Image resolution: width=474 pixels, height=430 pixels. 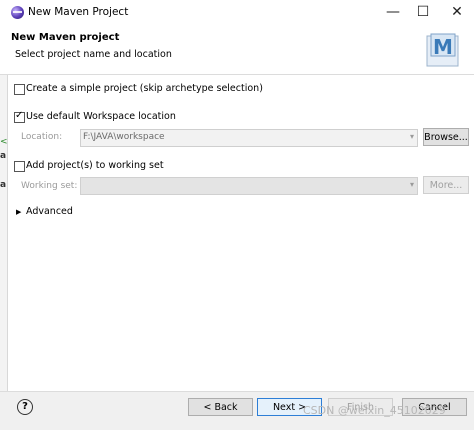 I want to click on maven-logo-icon: M, so click(x=442, y=50).